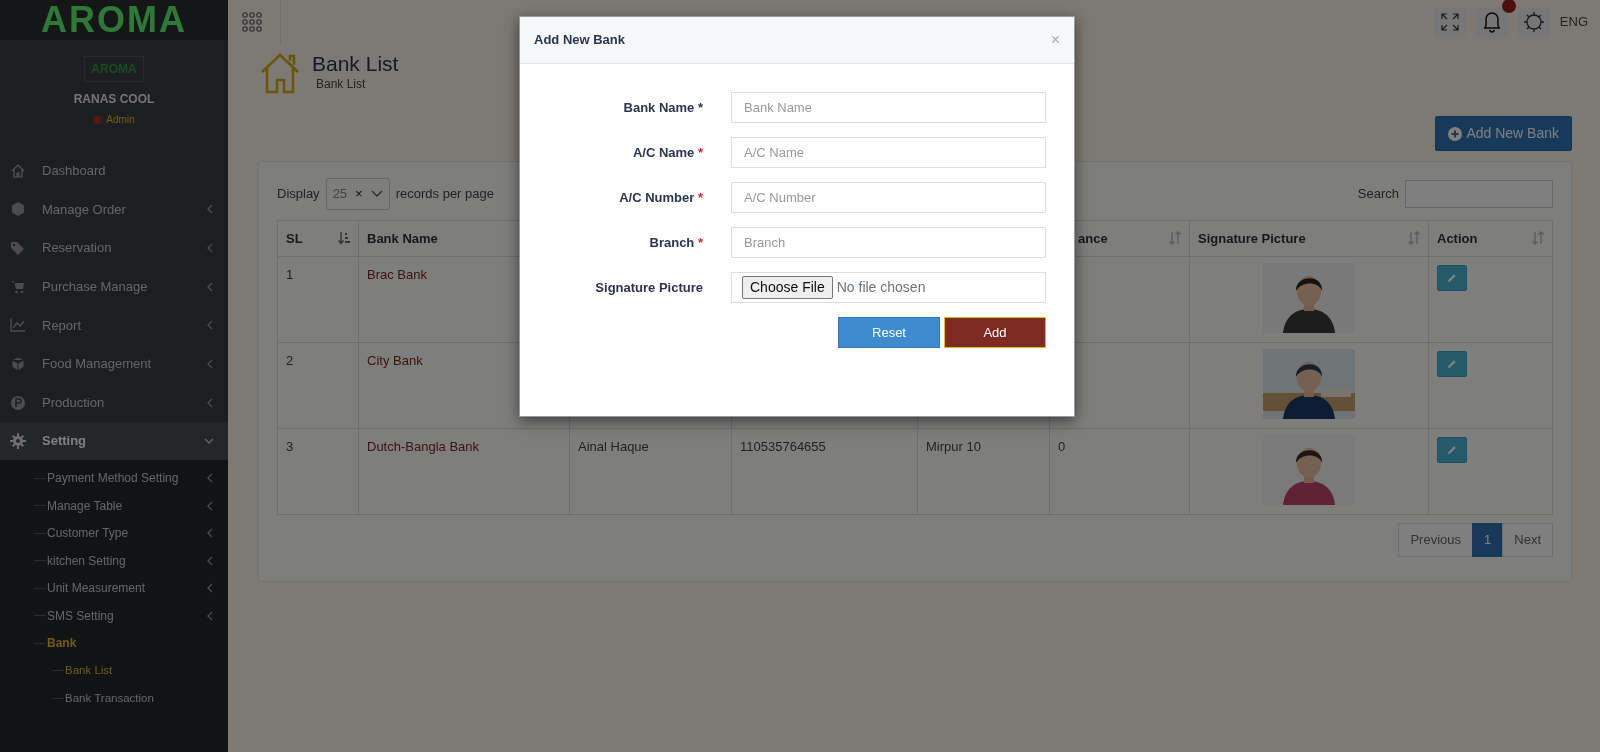  What do you see at coordinates (667, 152) in the screenshot?
I see `field-label: A/C Name *` at bounding box center [667, 152].